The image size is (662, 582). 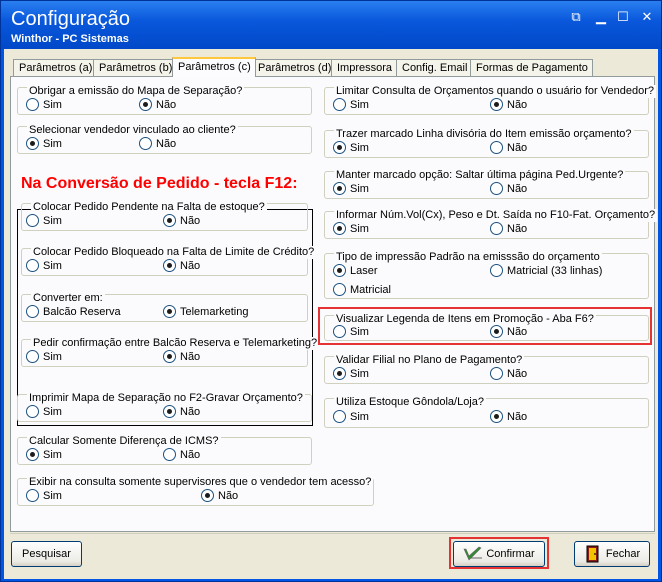 I want to click on close-button: Fechar, so click(x=612, y=554).